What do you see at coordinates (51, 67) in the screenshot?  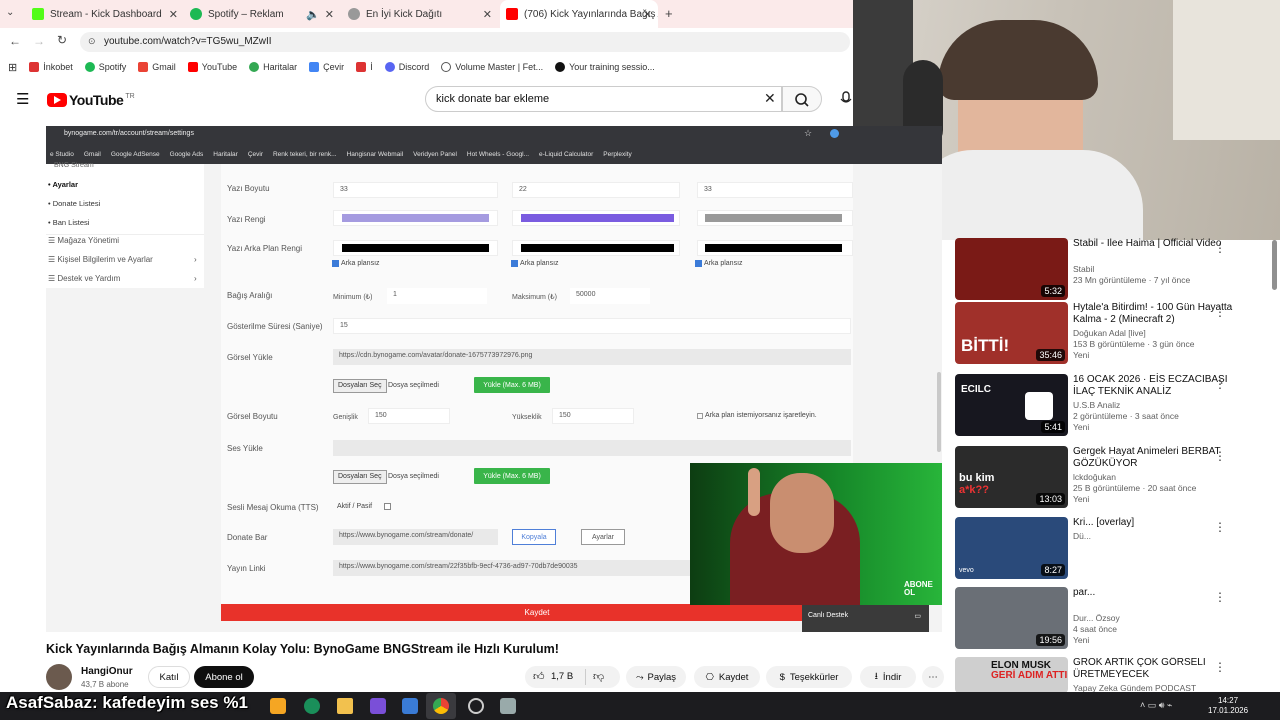 I see `bookmark: İnkobet` at bounding box center [51, 67].